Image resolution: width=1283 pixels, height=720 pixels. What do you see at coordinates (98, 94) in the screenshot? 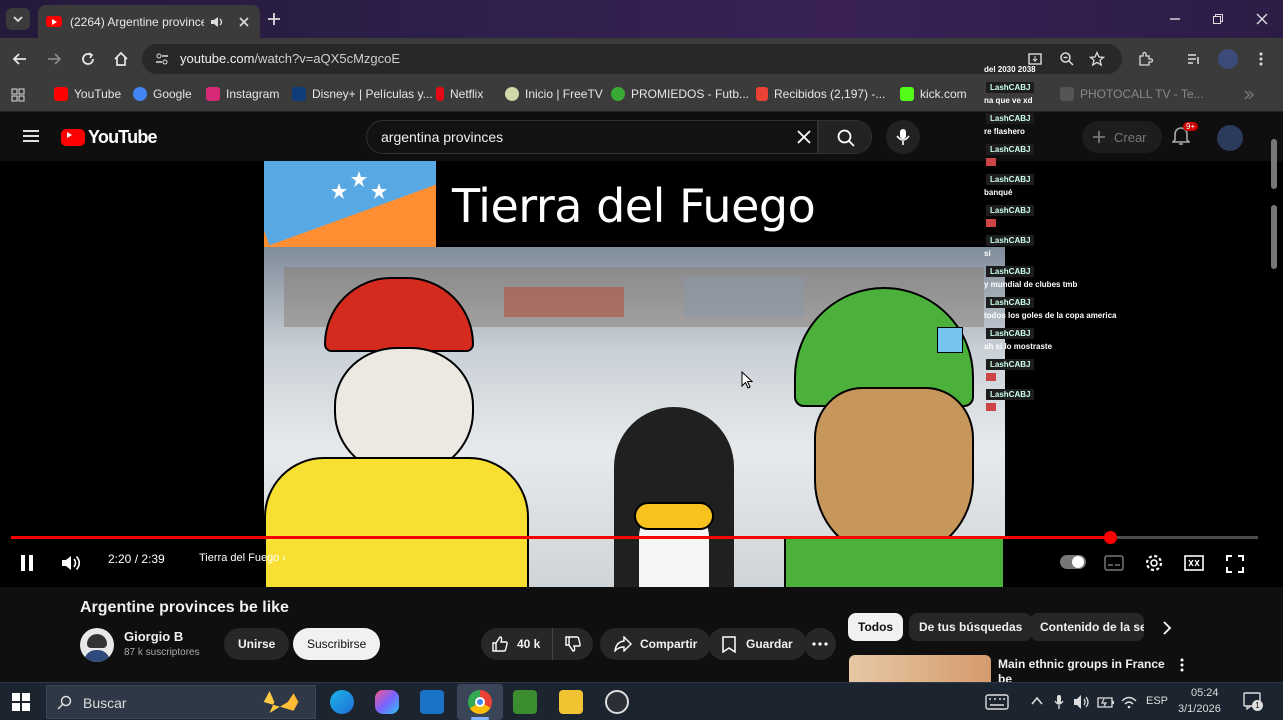
I see `bookmark-label: YouTube` at bounding box center [98, 94].